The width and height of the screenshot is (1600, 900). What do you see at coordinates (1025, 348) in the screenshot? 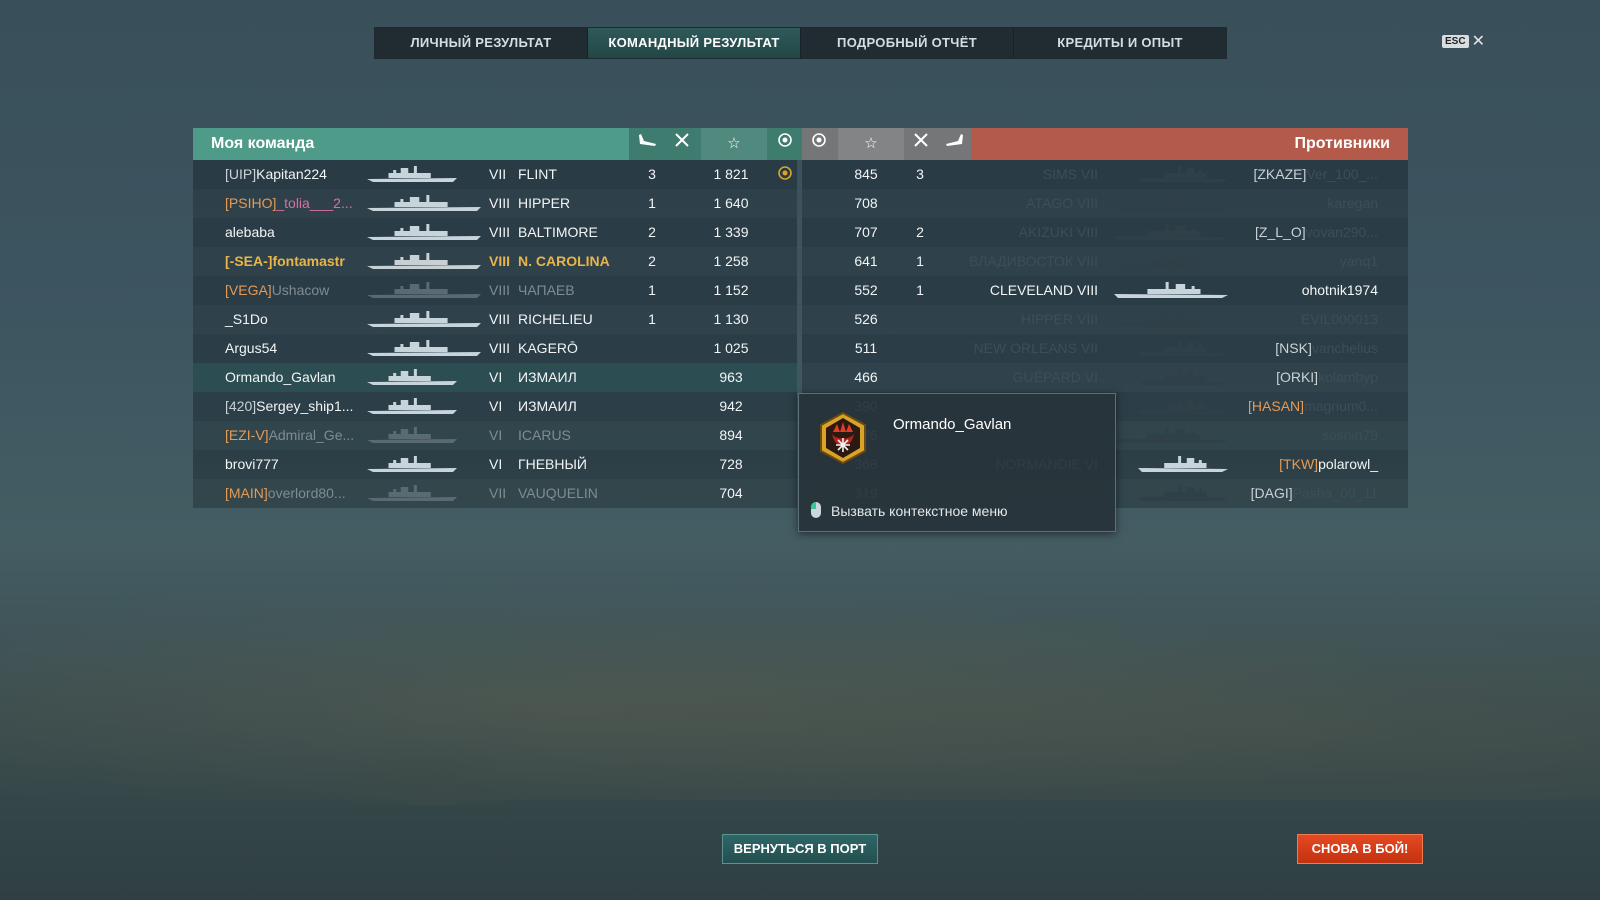
I see `ship-name: NEW ORLEANS` at bounding box center [1025, 348].